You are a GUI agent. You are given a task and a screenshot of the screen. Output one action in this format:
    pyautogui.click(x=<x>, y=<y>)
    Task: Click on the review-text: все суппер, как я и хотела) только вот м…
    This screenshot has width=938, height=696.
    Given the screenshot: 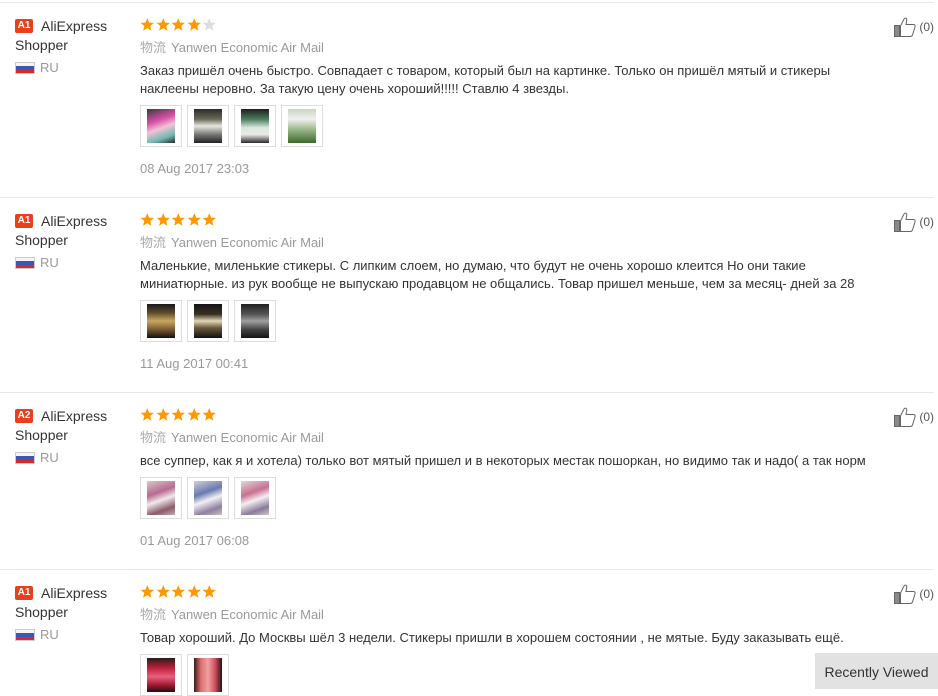 What is the action you would take?
    pyautogui.click(x=503, y=460)
    